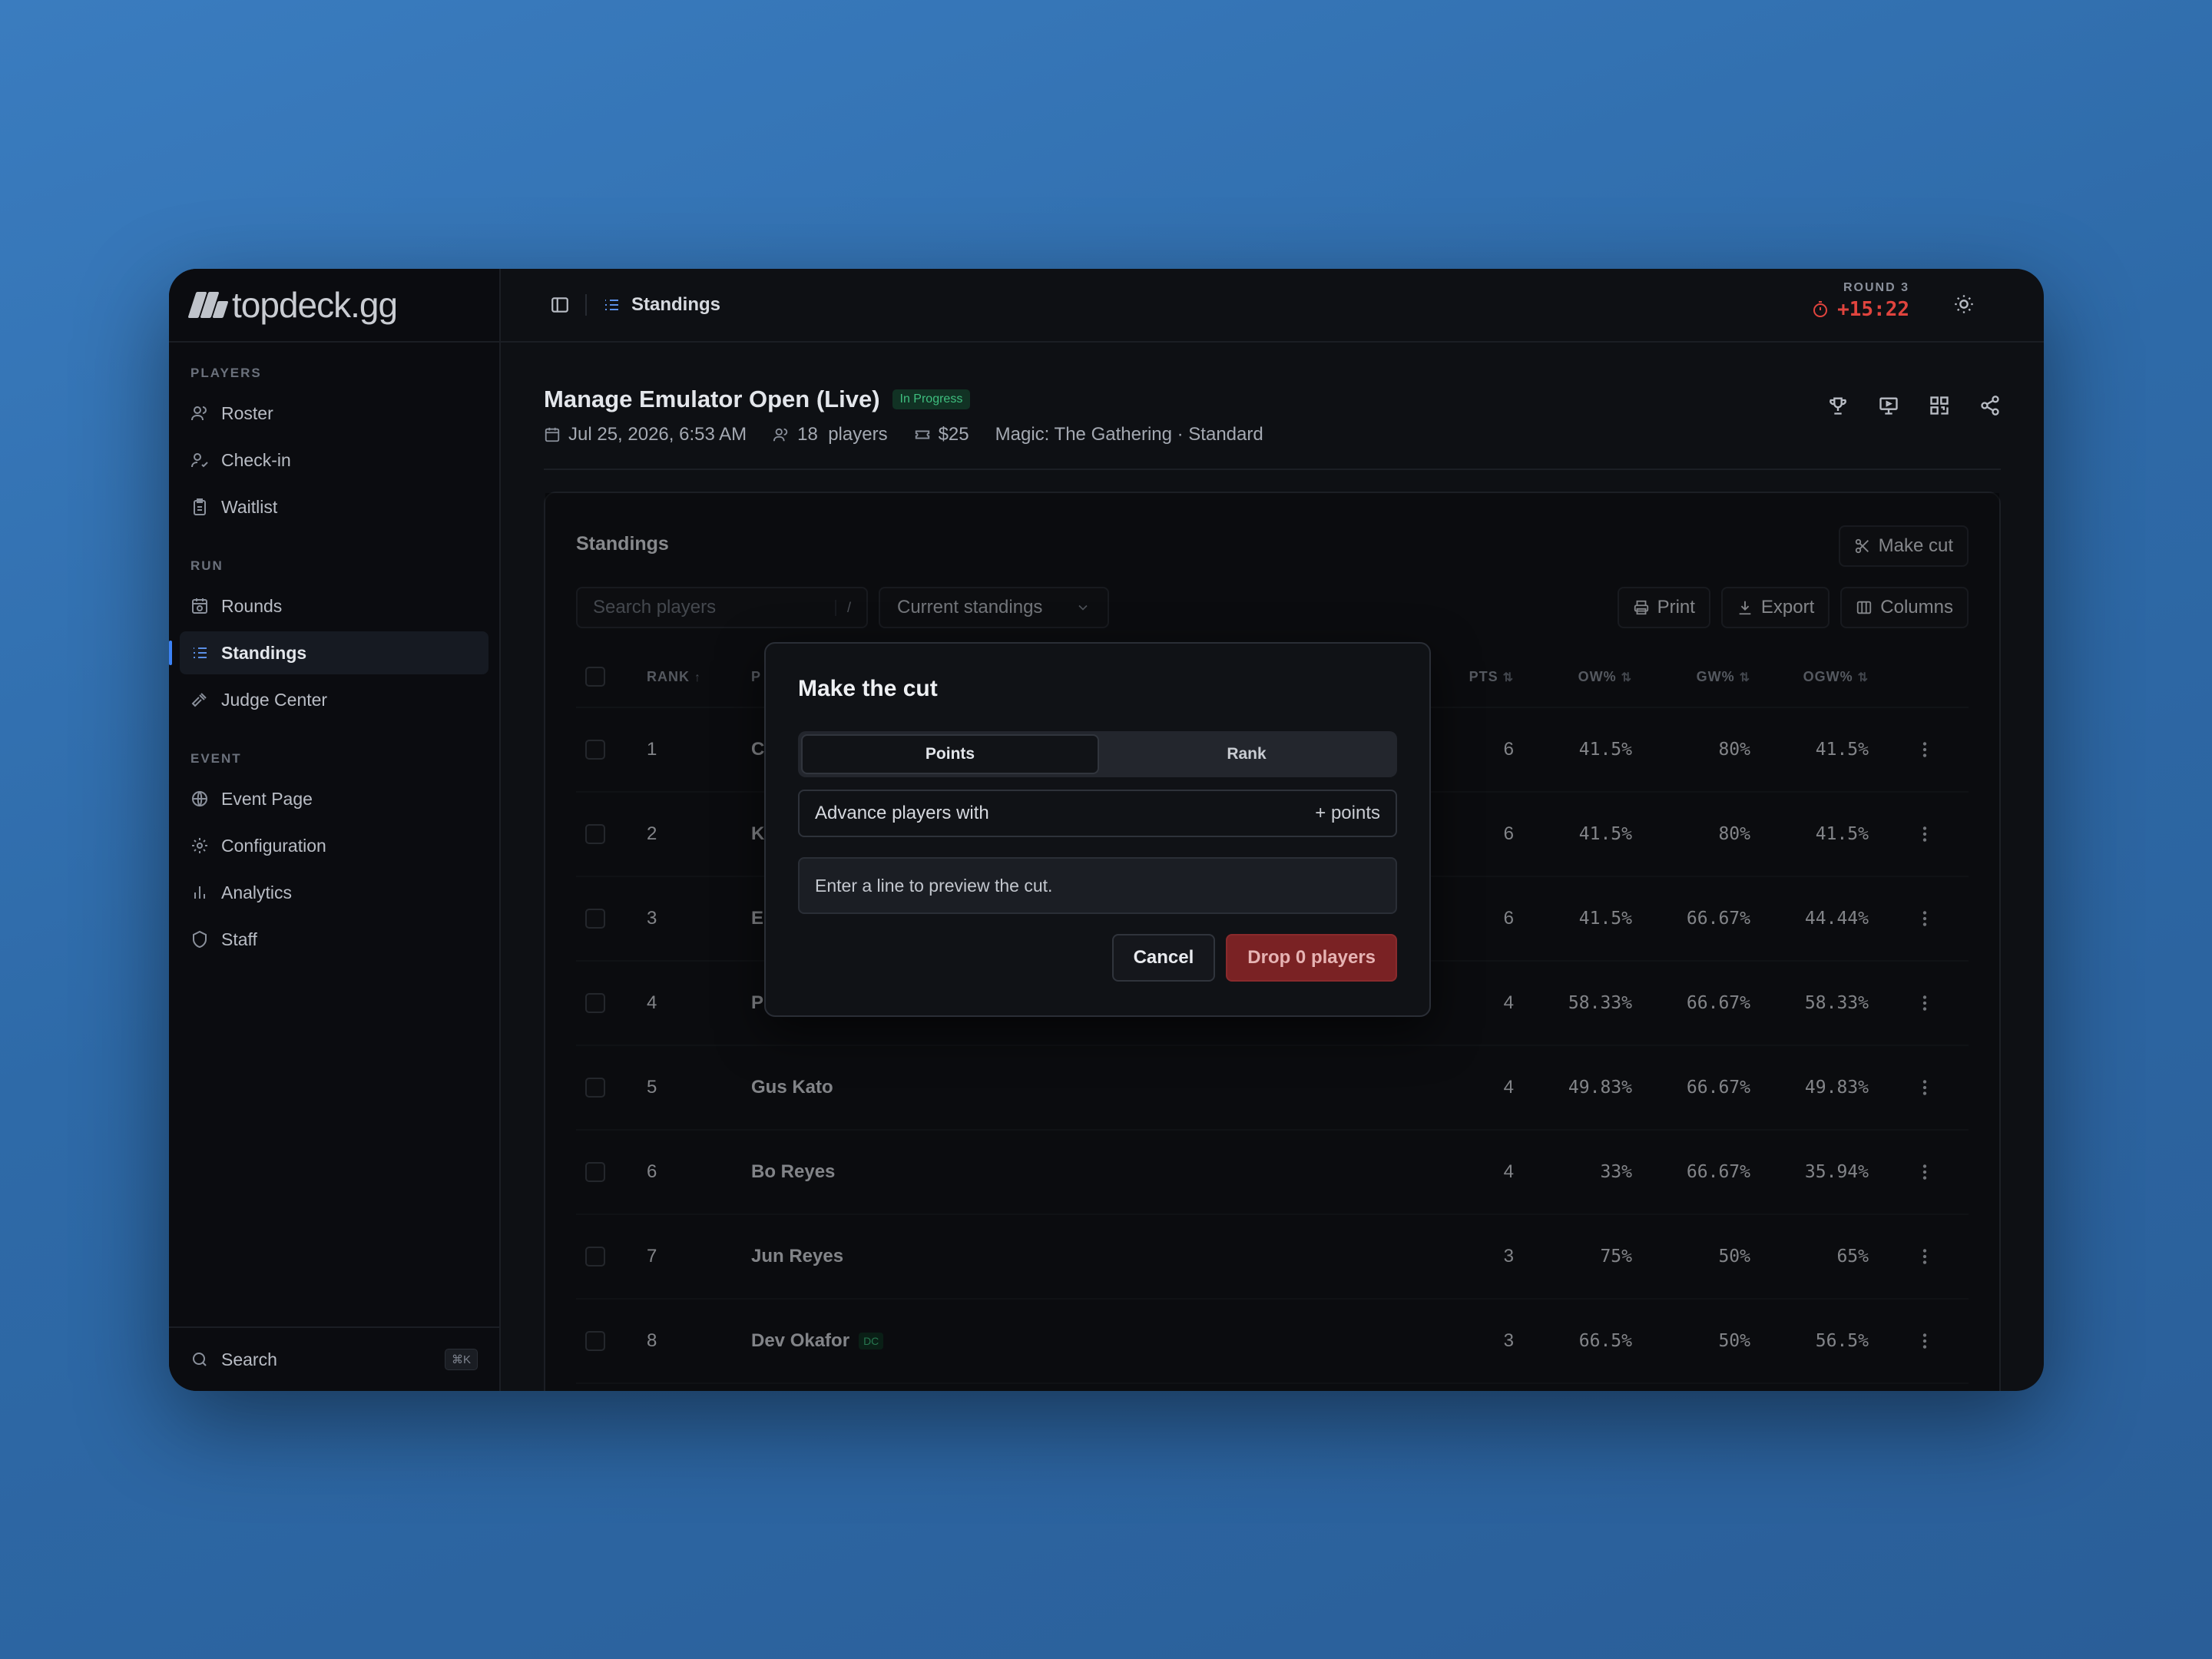  Describe the element at coordinates (334, 606) in the screenshot. I see `sidebar-item-rounds: Rounds` at that location.